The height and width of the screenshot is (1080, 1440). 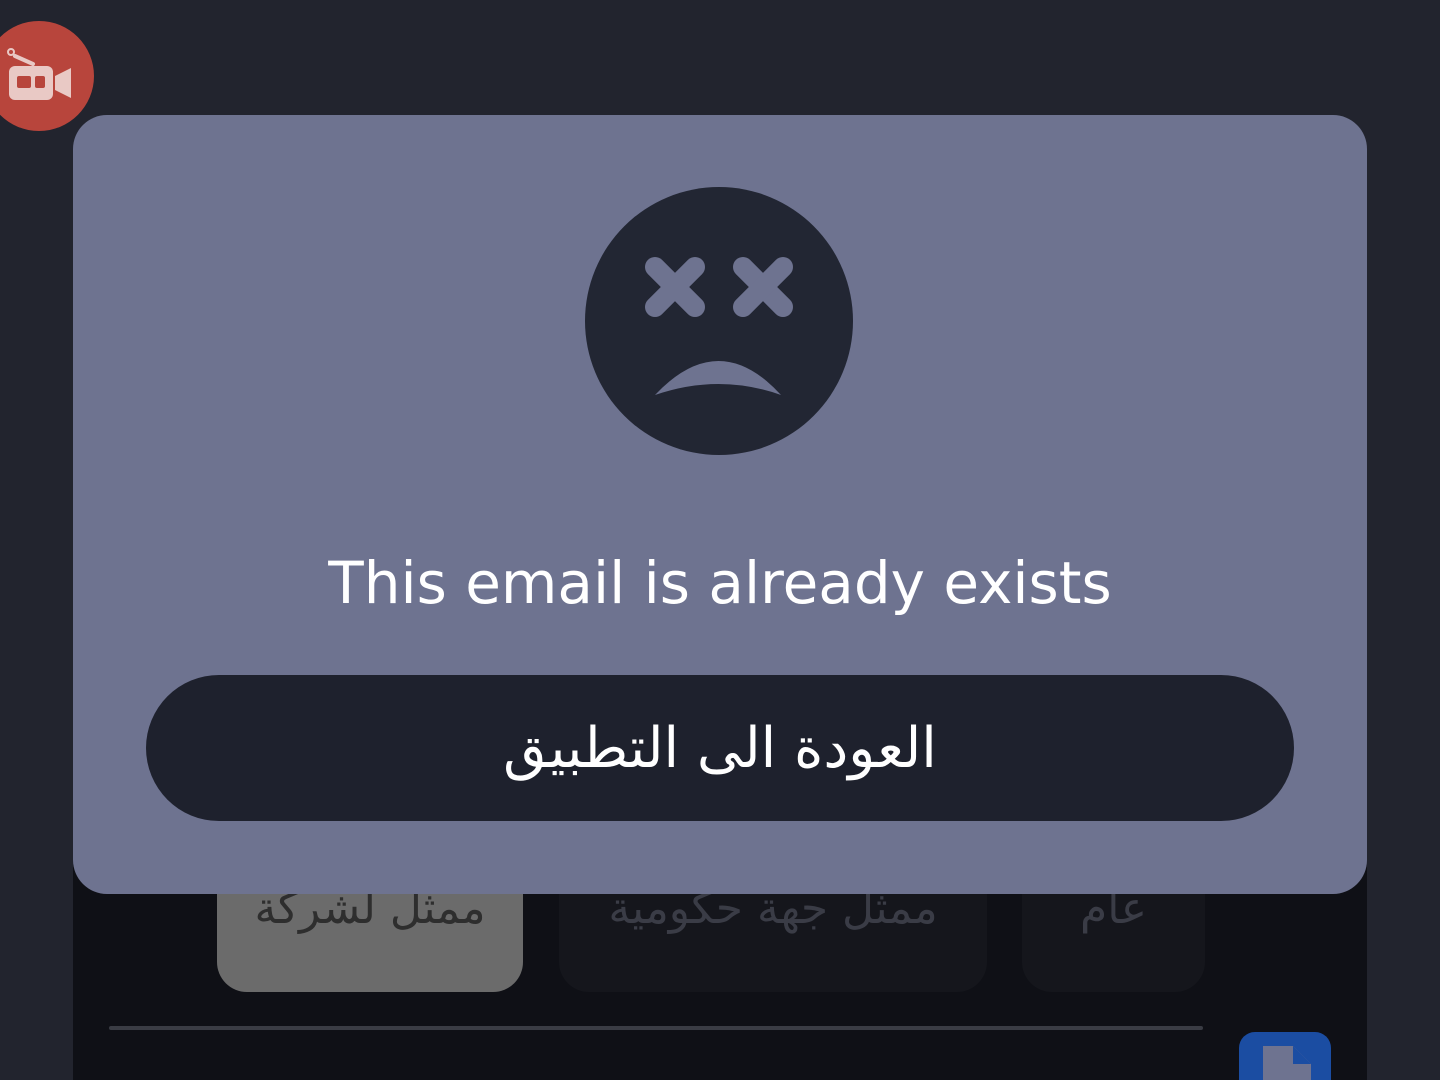 I want to click on back-to-app-button: العودة الى التطبيق, so click(x=720, y=748).